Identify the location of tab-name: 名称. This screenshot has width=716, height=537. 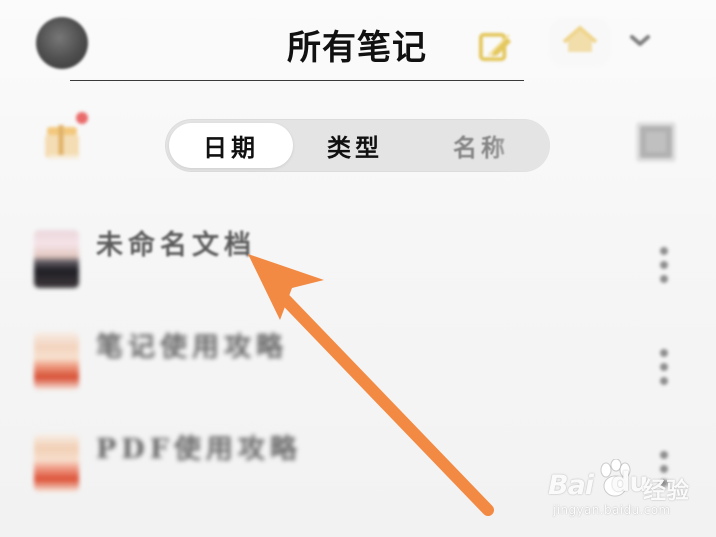
(481, 145).